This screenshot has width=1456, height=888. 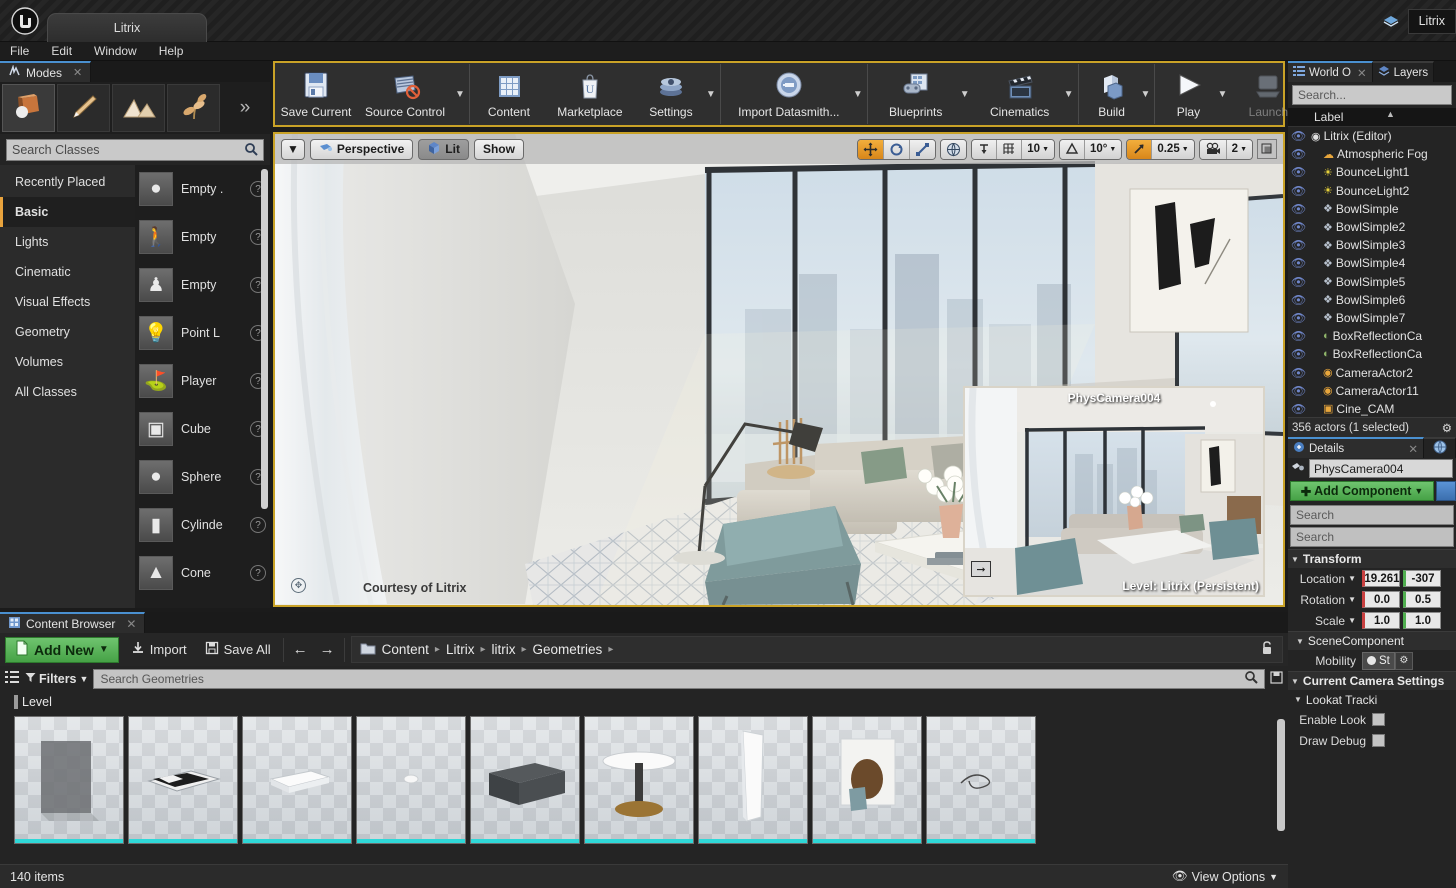 I want to click on maximize-viewport-icon, so click(x=1267, y=149).